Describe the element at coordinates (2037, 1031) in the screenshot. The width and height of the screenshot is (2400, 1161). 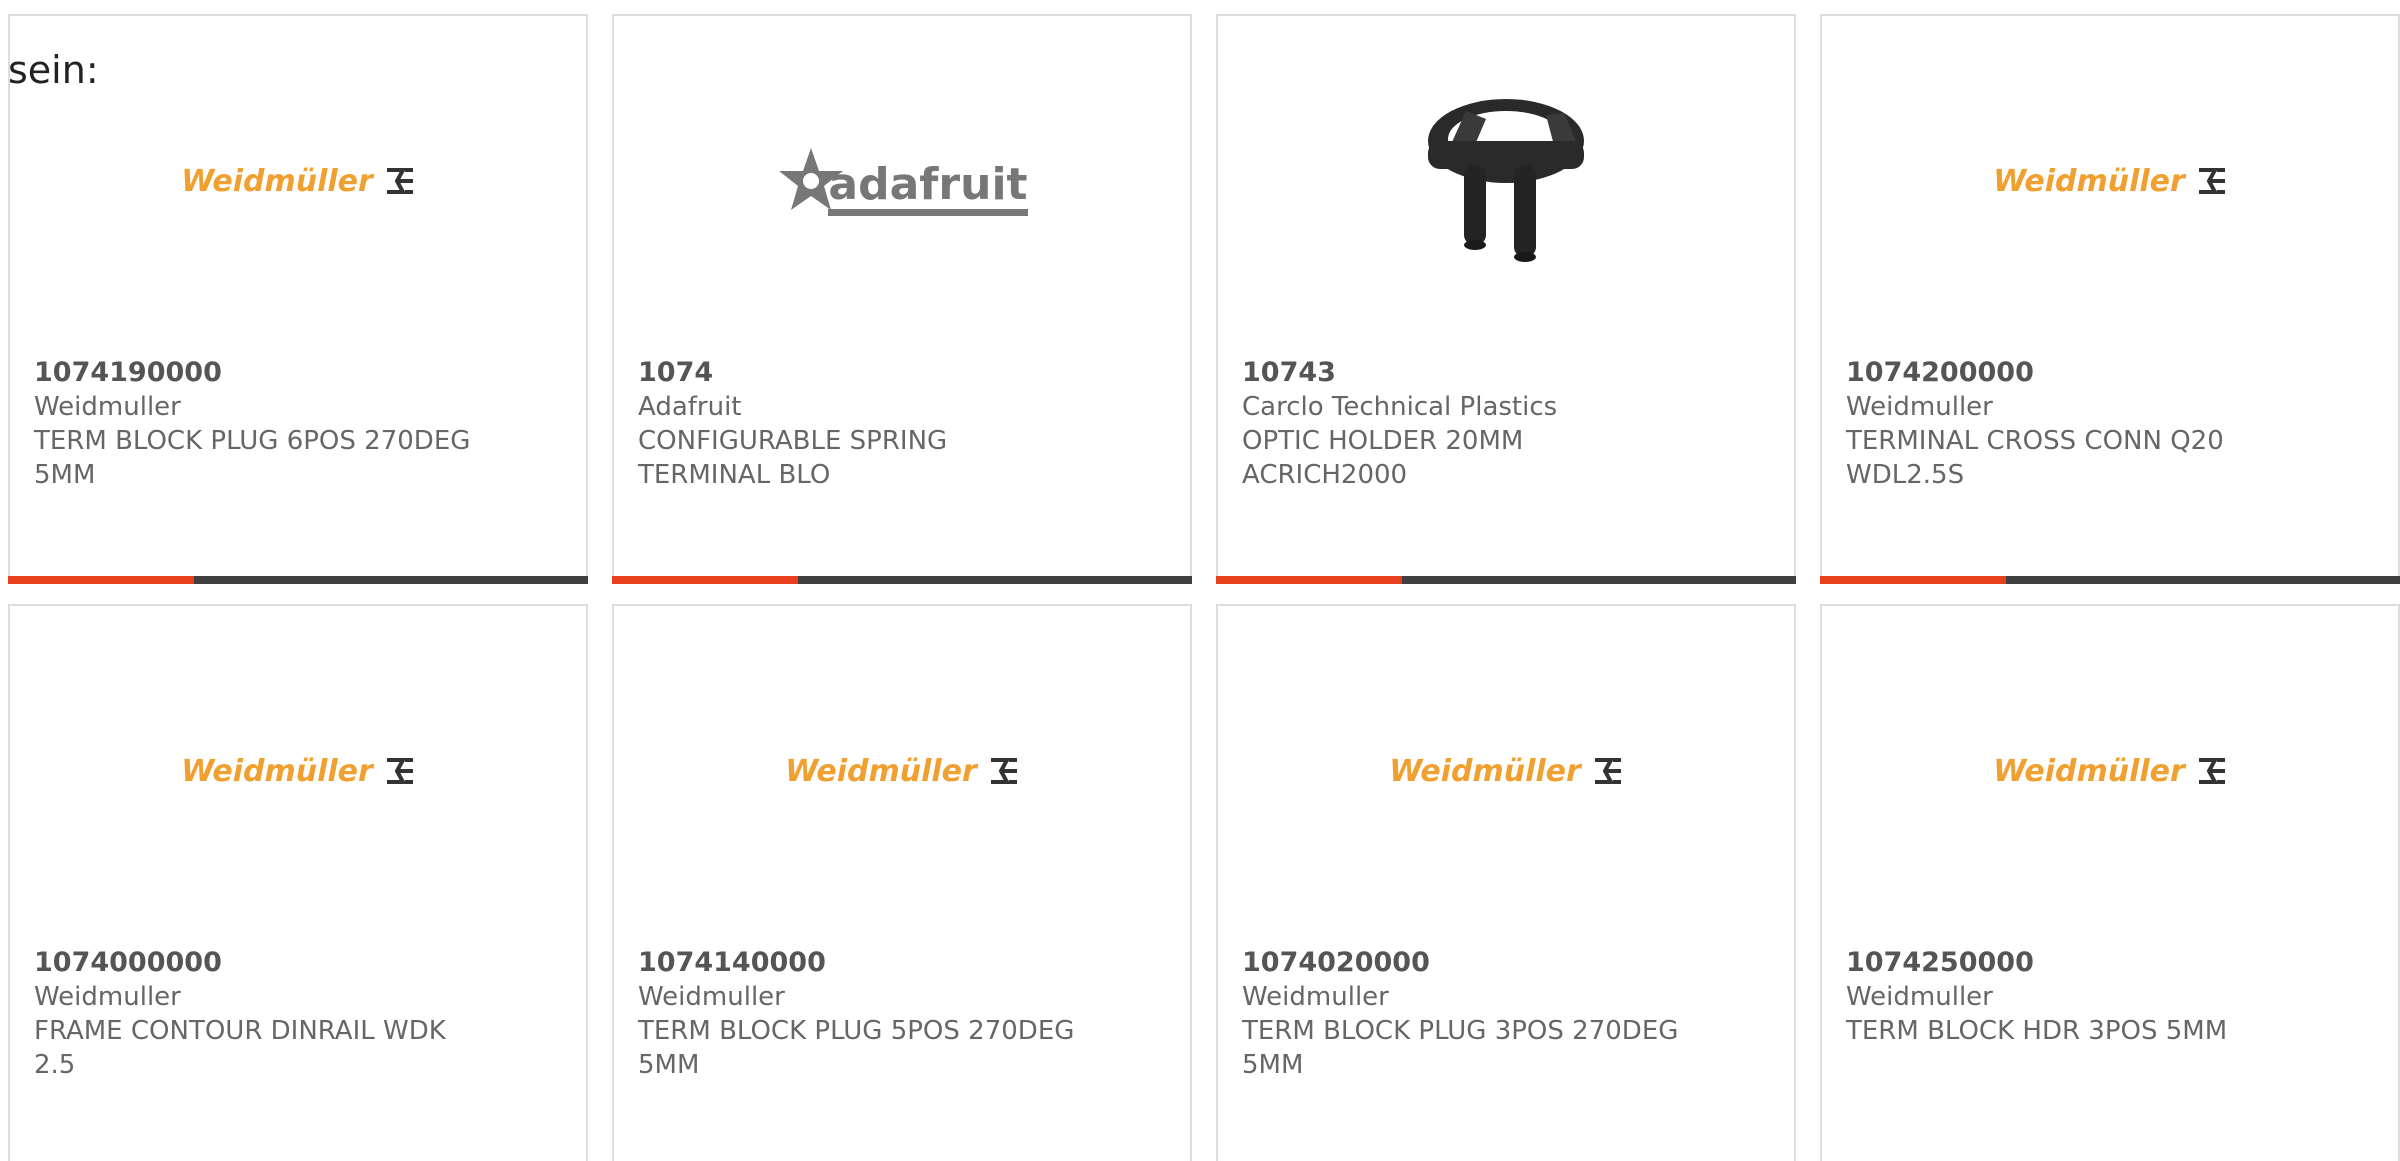
I see `product-description: TERM BLOCK HDR 3POS 5MM` at that location.